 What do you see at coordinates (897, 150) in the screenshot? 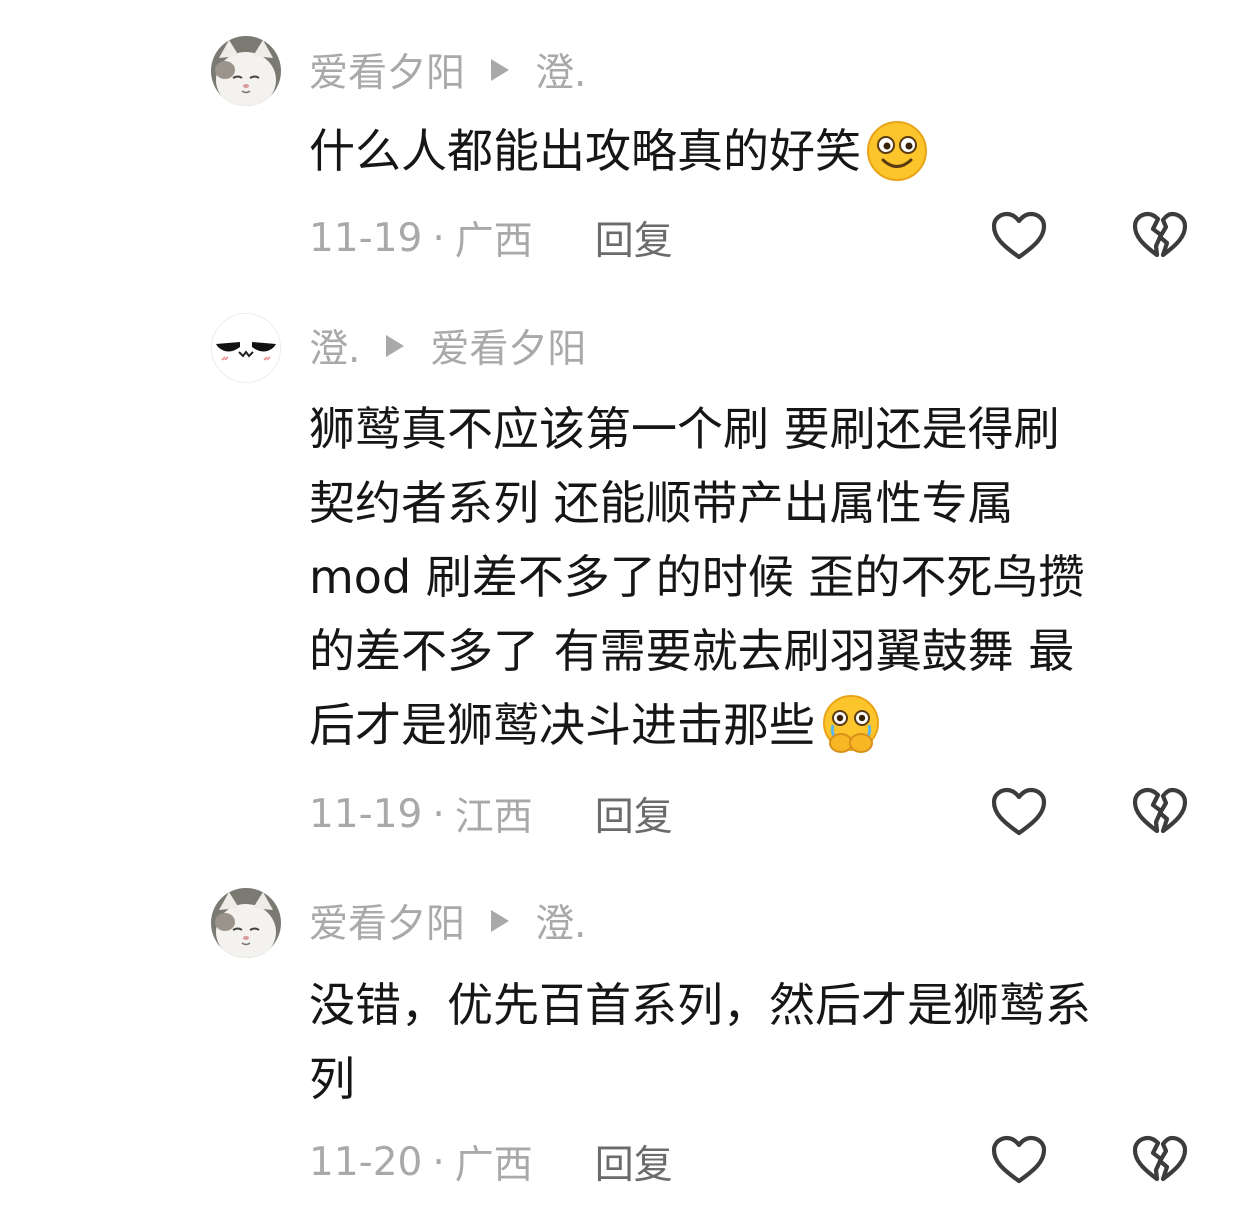
I see `smiling-face-emoji-icon` at bounding box center [897, 150].